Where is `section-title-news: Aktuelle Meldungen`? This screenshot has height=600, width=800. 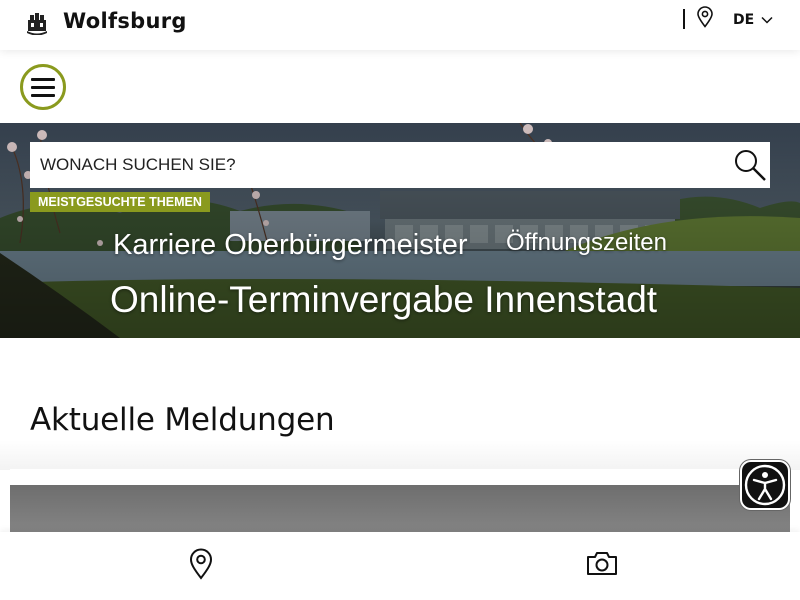
section-title-news: Aktuelle Meldungen is located at coordinates (182, 420).